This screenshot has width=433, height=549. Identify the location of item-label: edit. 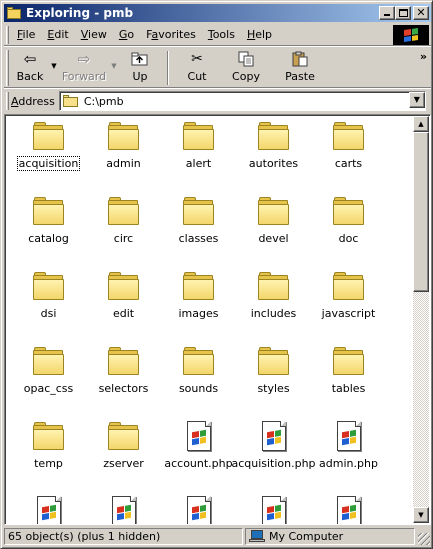
(123, 313).